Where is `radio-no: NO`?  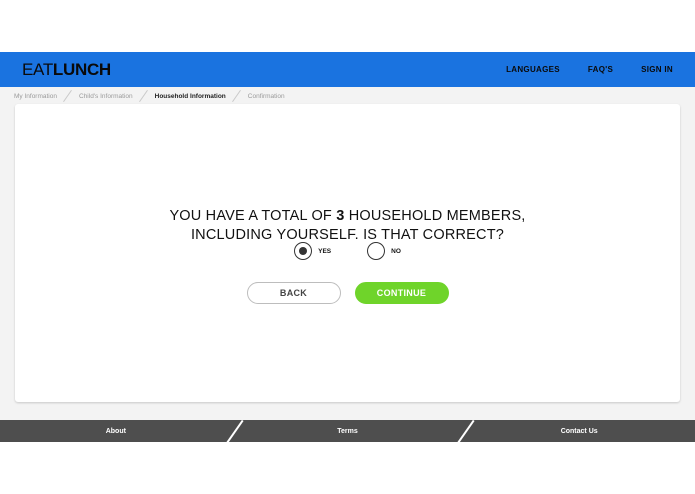 radio-no: NO is located at coordinates (384, 251).